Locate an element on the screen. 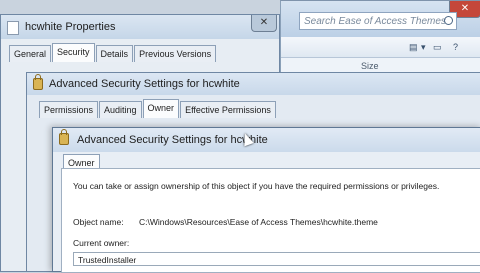 The height and width of the screenshot is (273, 480). tab-general: General is located at coordinates (30, 53).